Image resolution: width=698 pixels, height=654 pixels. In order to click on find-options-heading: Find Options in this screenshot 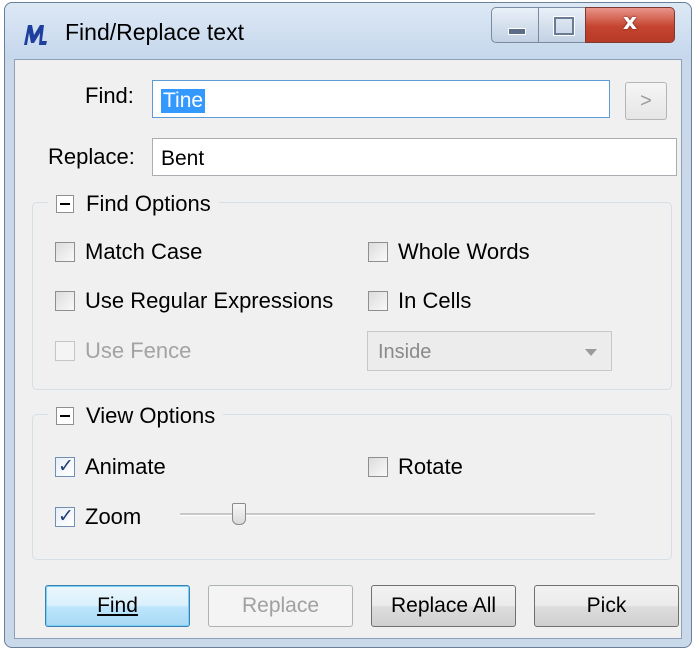, I will do `click(148, 203)`.